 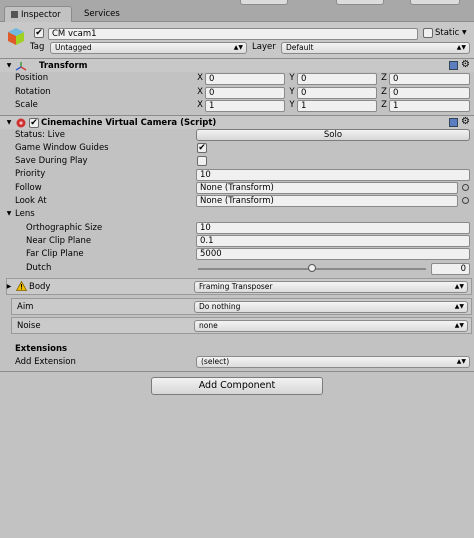 I want to click on ortho-size-label: Orthographic Size, so click(x=64, y=228).